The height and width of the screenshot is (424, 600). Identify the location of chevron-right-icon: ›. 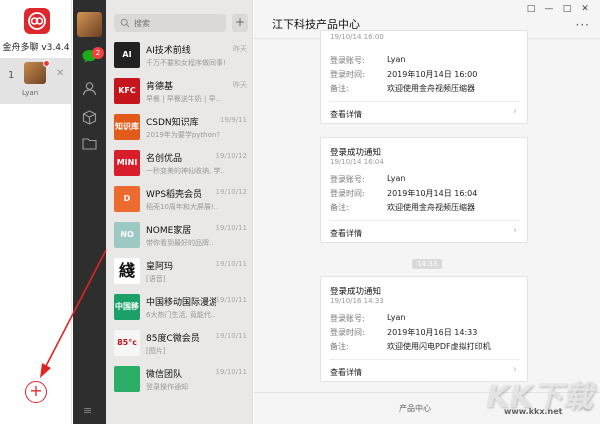
(515, 230).